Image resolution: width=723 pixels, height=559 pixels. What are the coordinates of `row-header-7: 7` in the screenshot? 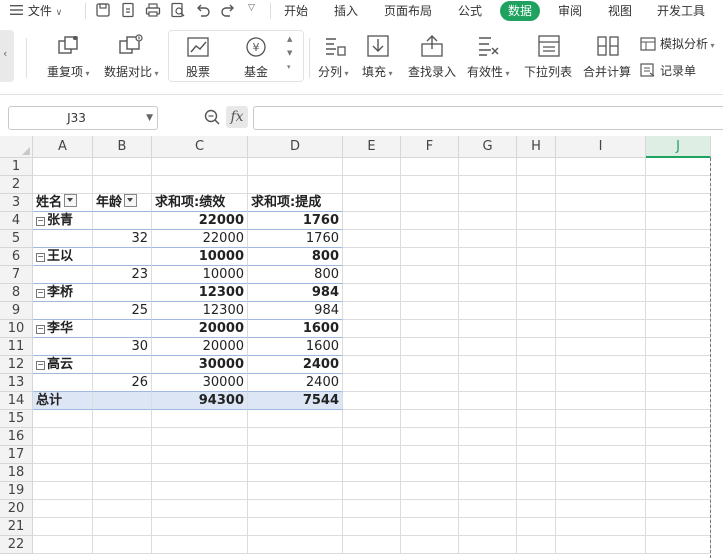 It's located at (16, 275).